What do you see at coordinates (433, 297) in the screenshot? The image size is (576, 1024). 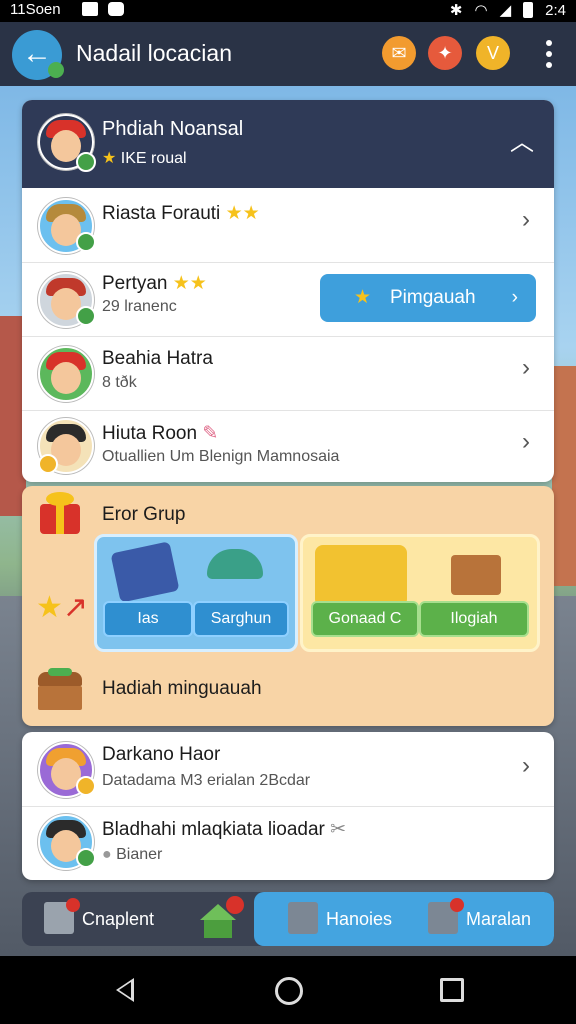 I see `invite-button-label: Pimgauah` at bounding box center [433, 297].